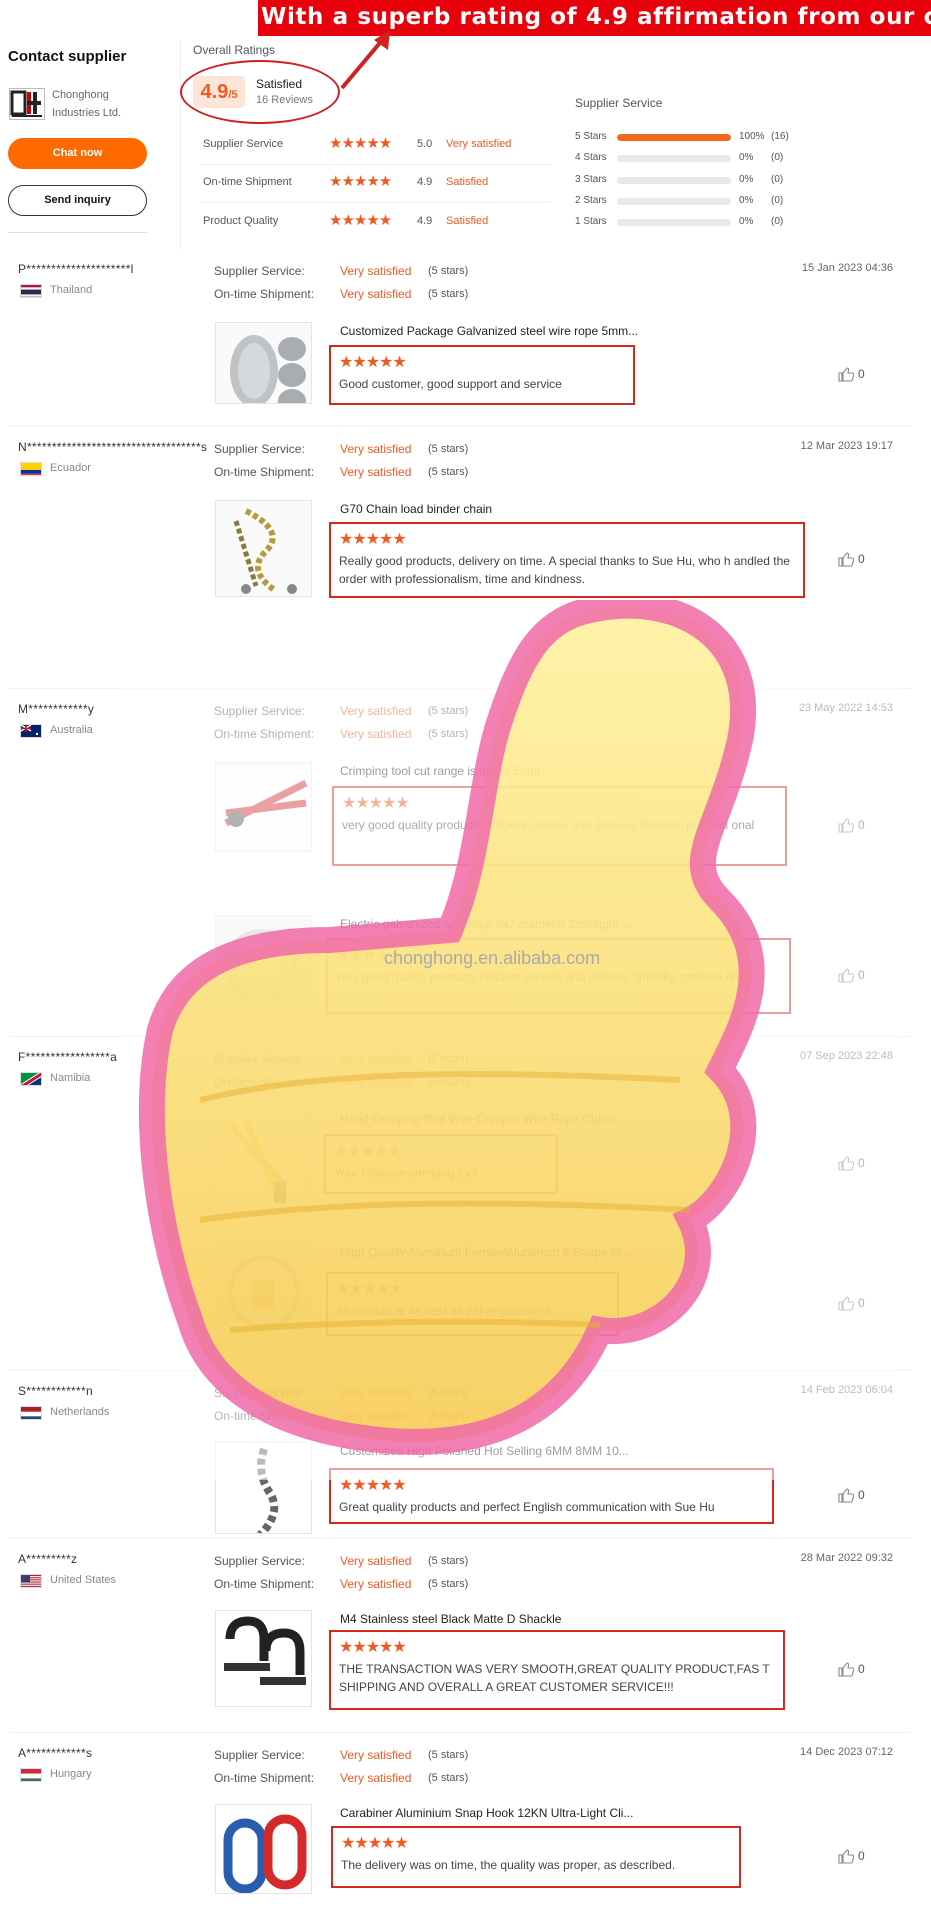 The width and height of the screenshot is (931, 1920). I want to click on company-name: Chonghong Industries Ltd., so click(102, 104).